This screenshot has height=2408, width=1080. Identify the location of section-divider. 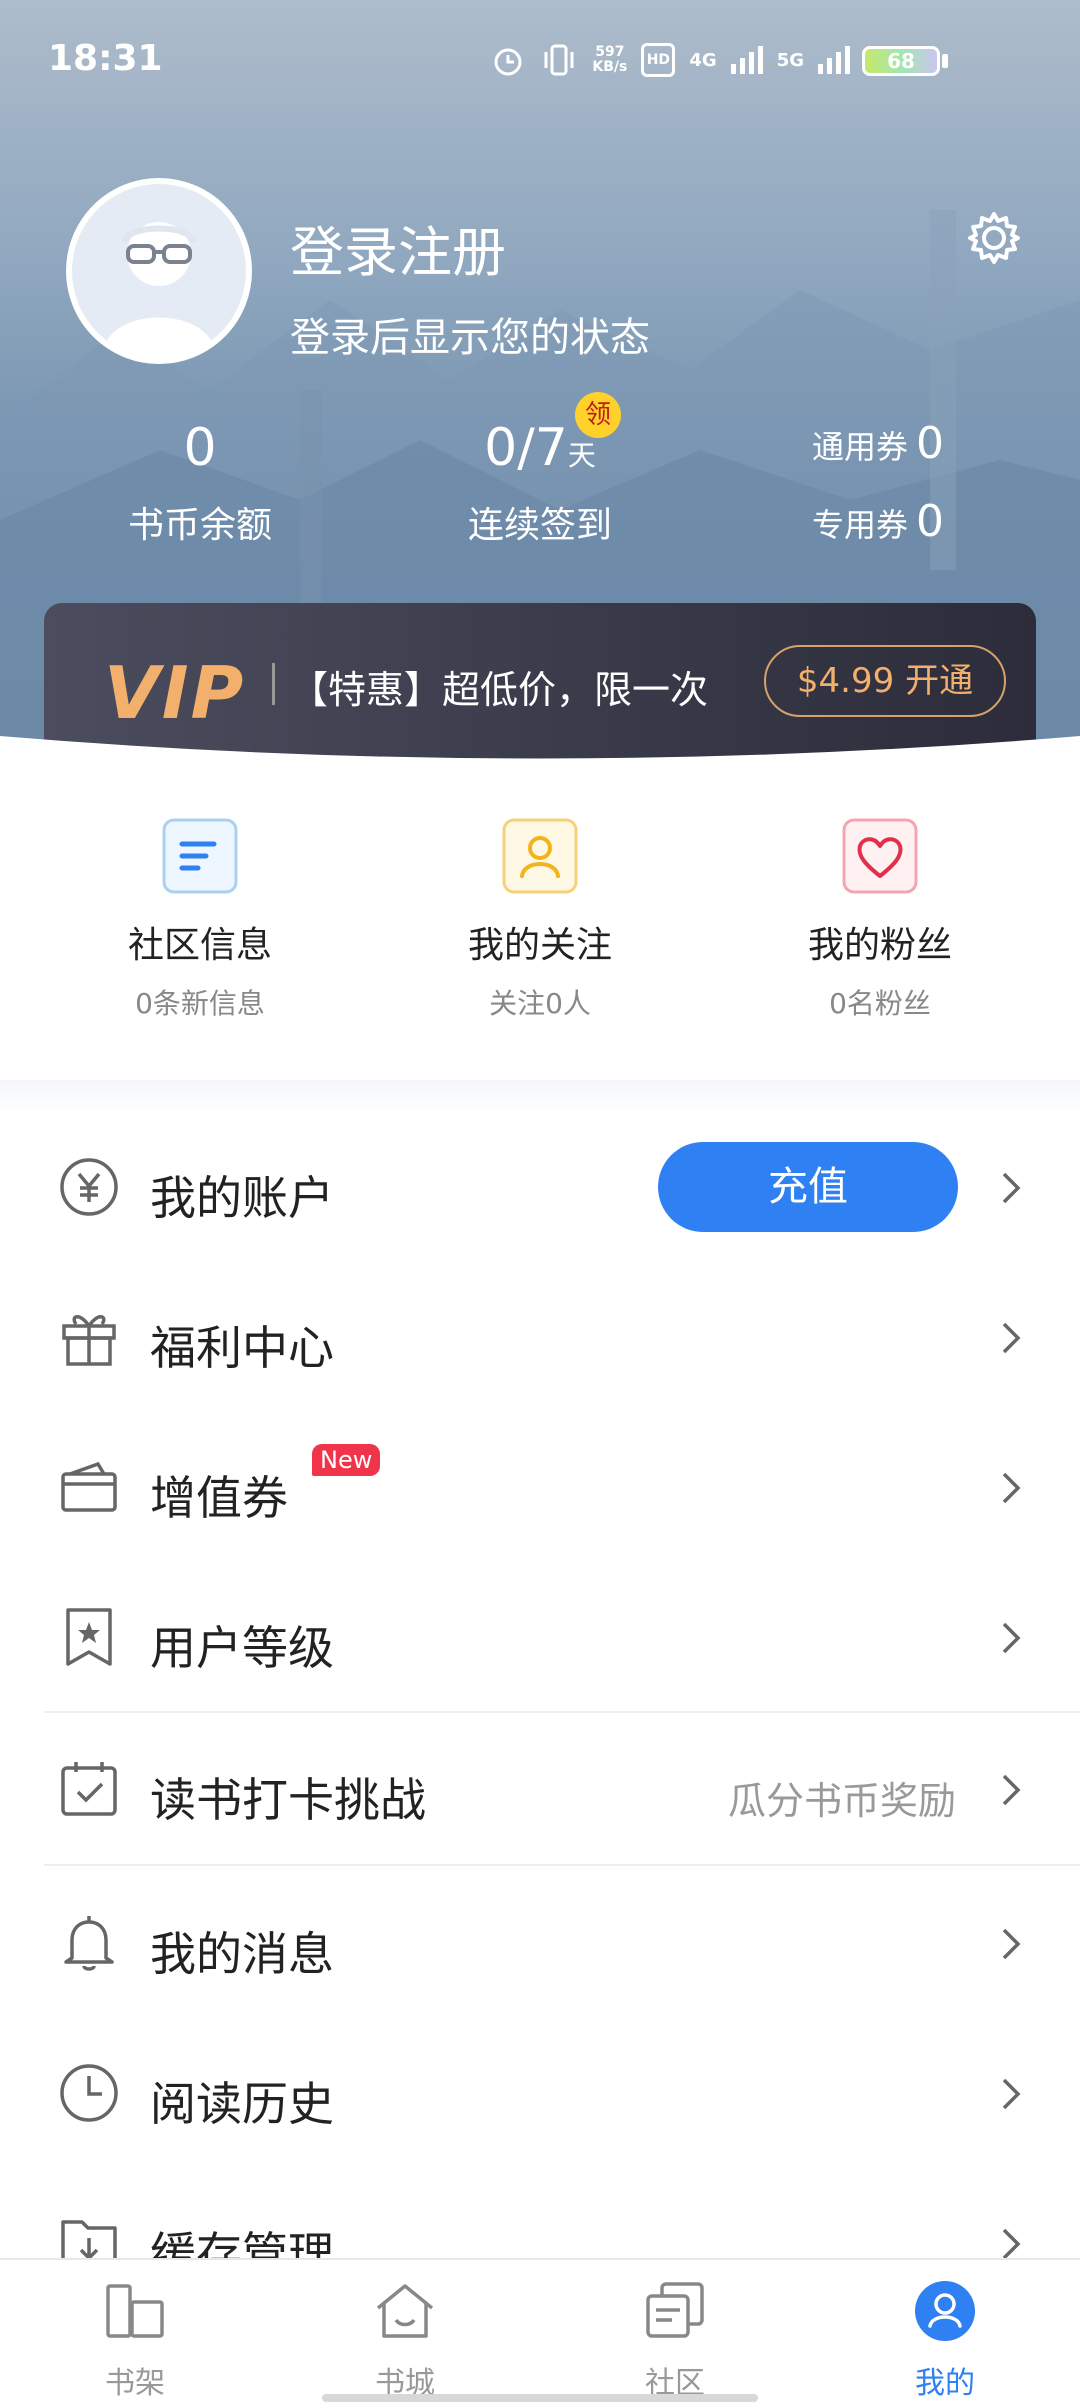
(540, 1097).